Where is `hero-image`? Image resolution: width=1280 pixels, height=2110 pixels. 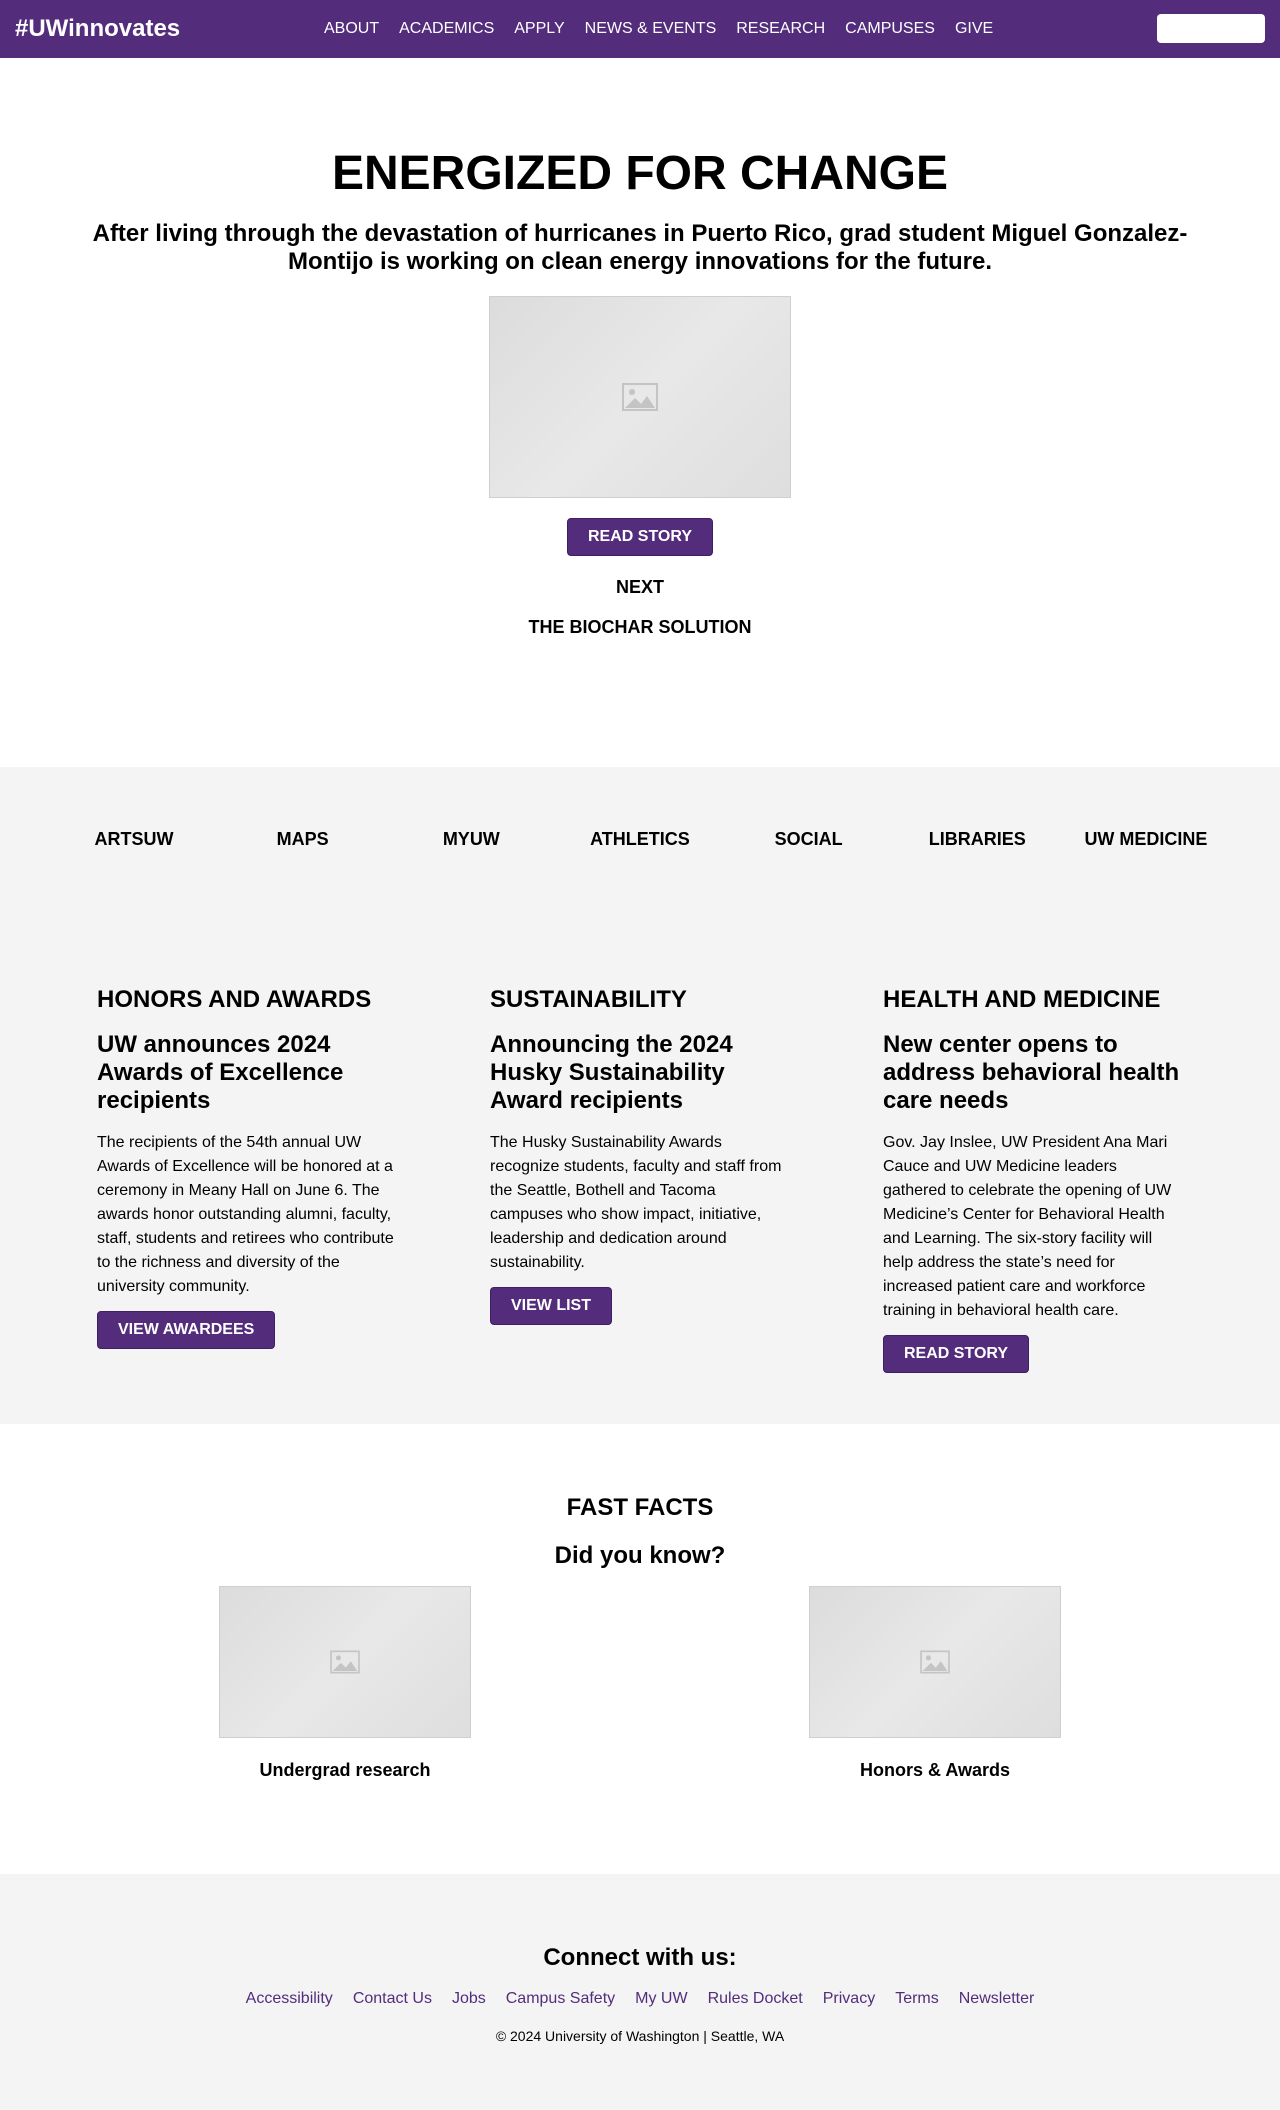 hero-image is located at coordinates (640, 397).